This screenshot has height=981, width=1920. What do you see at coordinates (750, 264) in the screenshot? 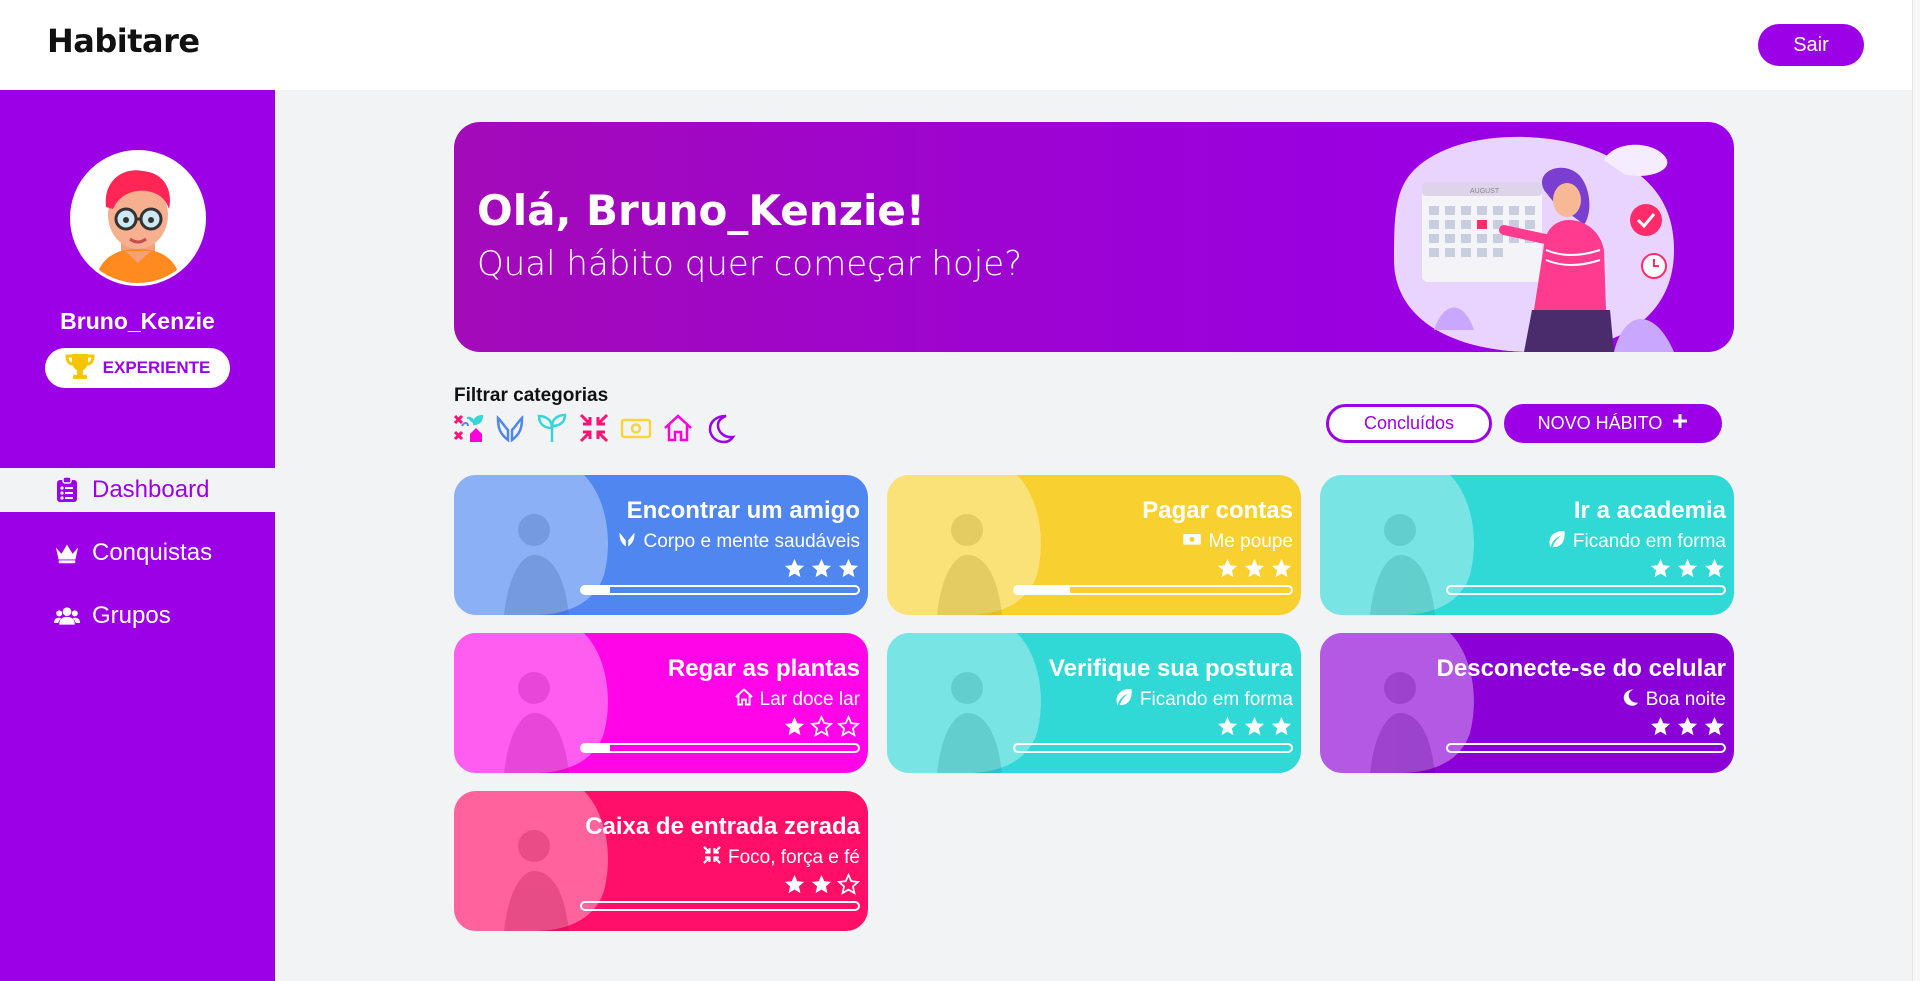
I see `banner-subtitle: Qual hábito quer começar hoje?` at bounding box center [750, 264].